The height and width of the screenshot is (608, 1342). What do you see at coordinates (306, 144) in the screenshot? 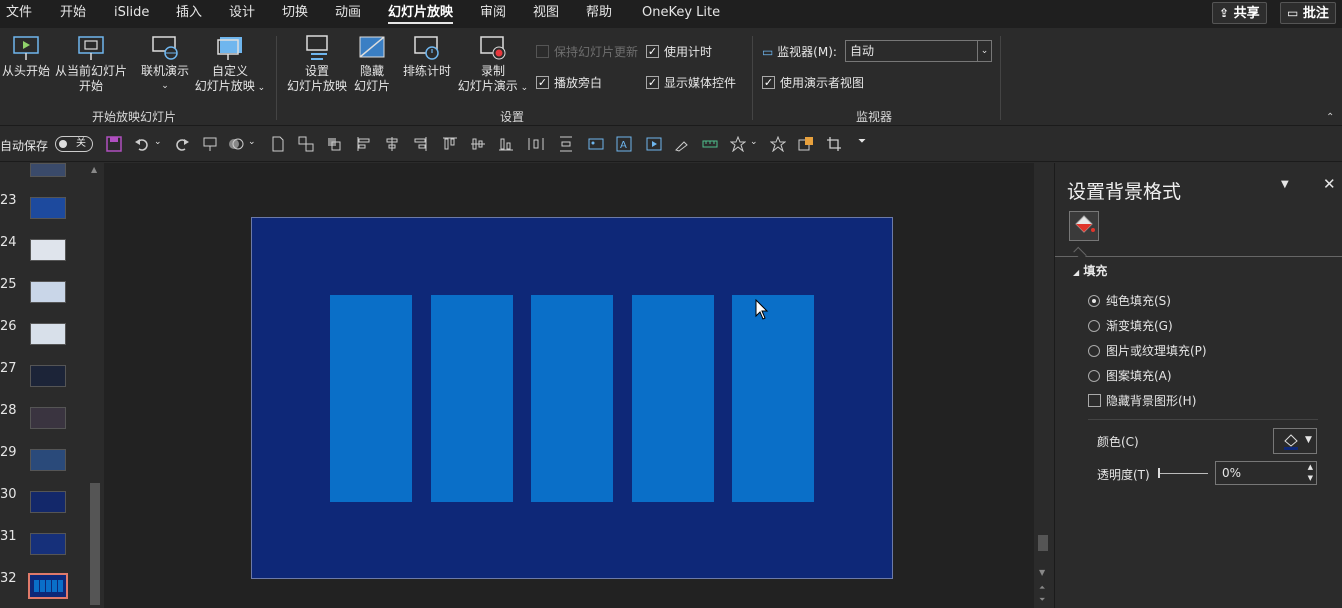
I see `group-icon` at bounding box center [306, 144].